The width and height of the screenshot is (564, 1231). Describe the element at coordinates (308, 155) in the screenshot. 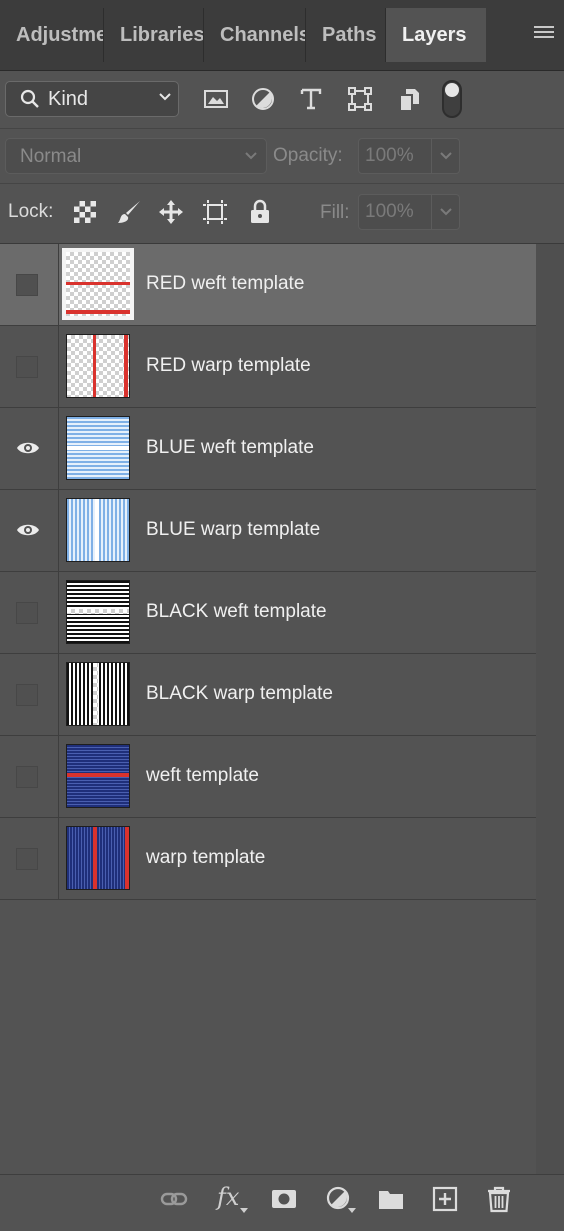

I see `opacity-label: Opacity:` at that location.